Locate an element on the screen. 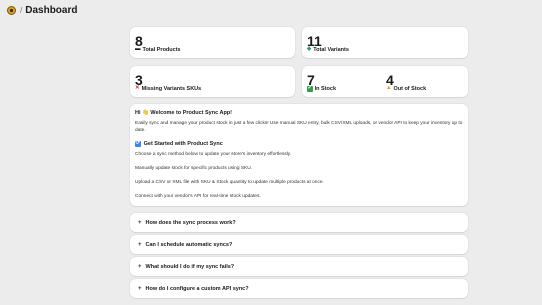  app-logo-icon is located at coordinates (11, 10).